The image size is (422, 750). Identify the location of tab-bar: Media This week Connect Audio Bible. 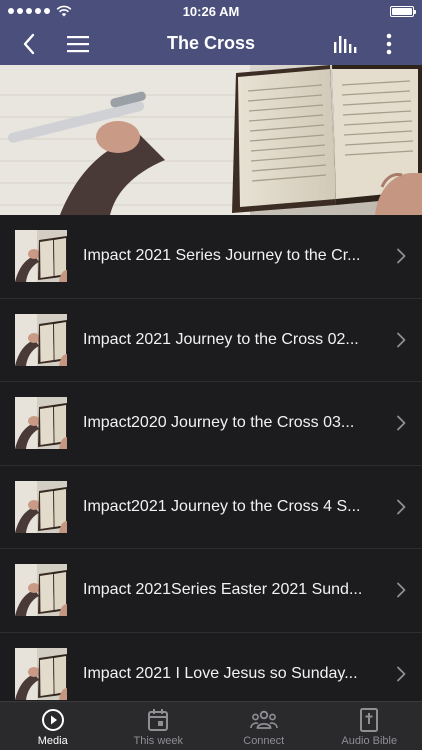
(211, 725).